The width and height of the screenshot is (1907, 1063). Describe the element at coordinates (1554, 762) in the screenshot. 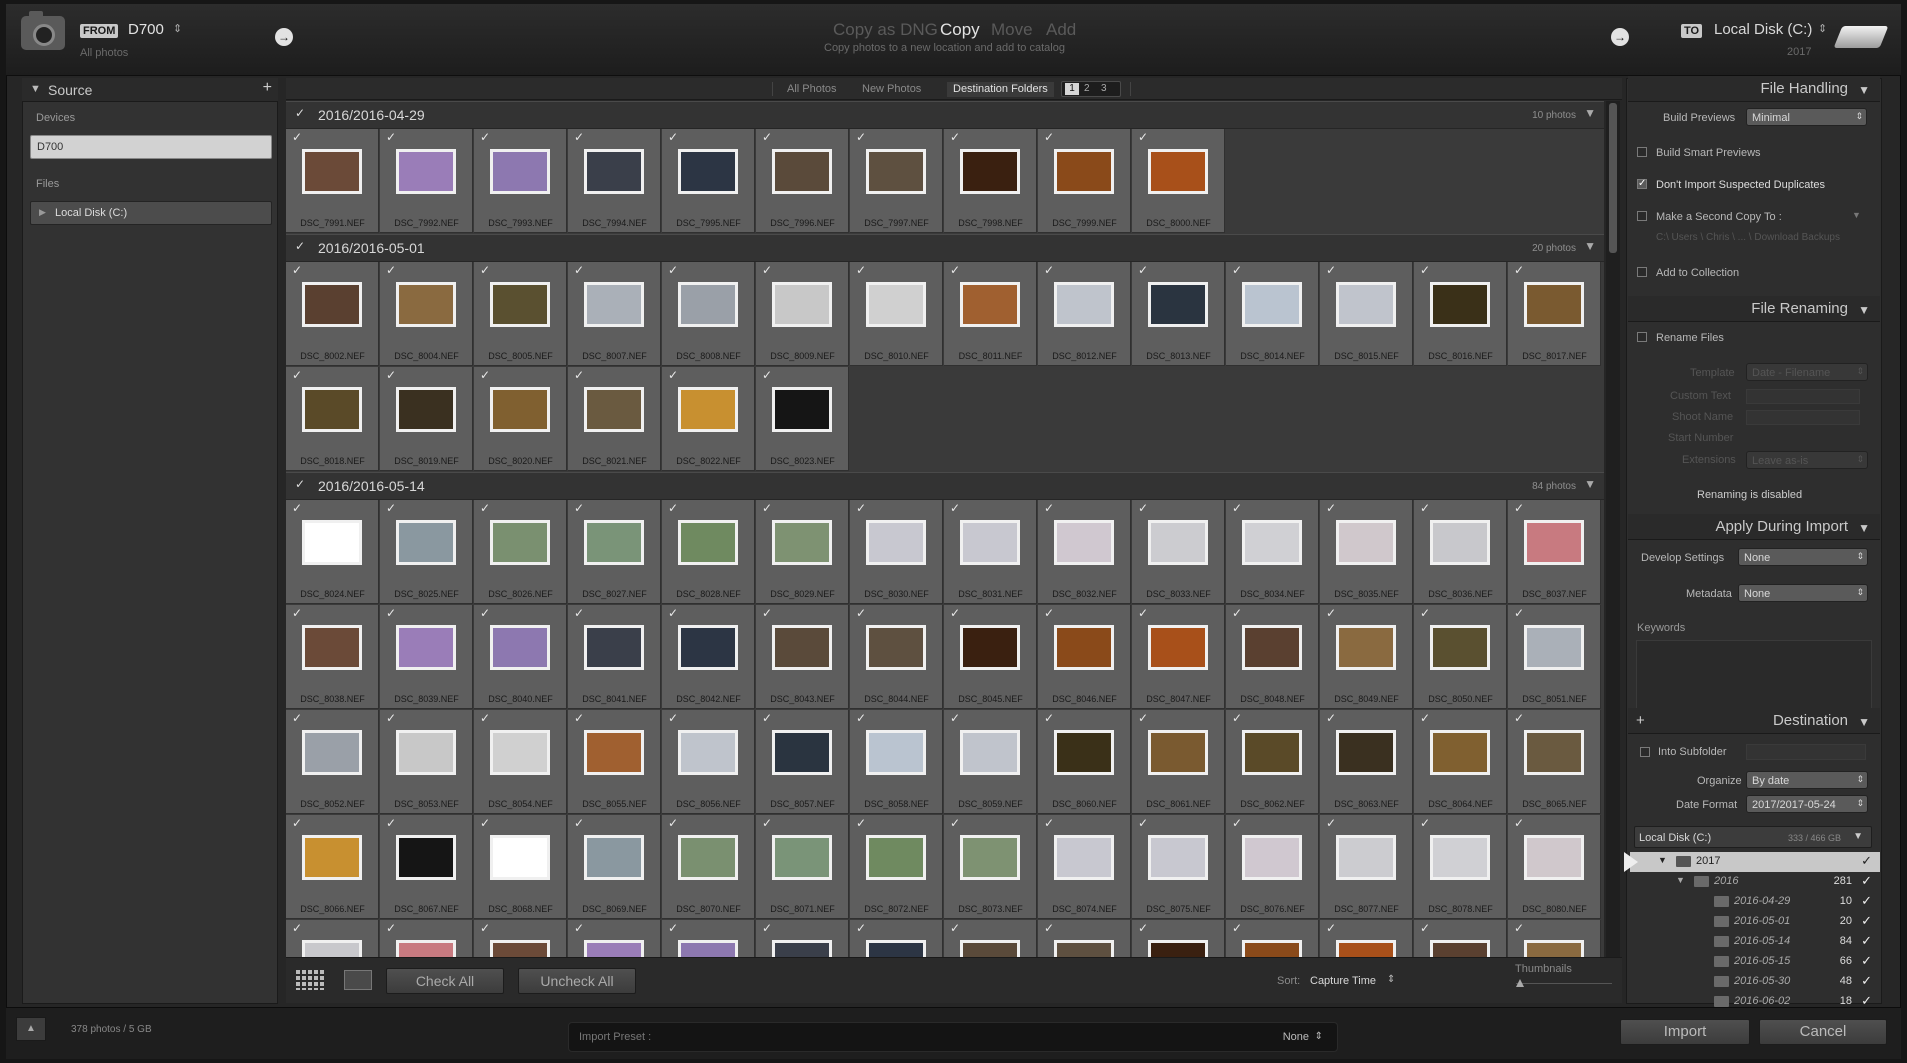

I see `photo-cell: ✓ DSC_8065.NEF` at that location.